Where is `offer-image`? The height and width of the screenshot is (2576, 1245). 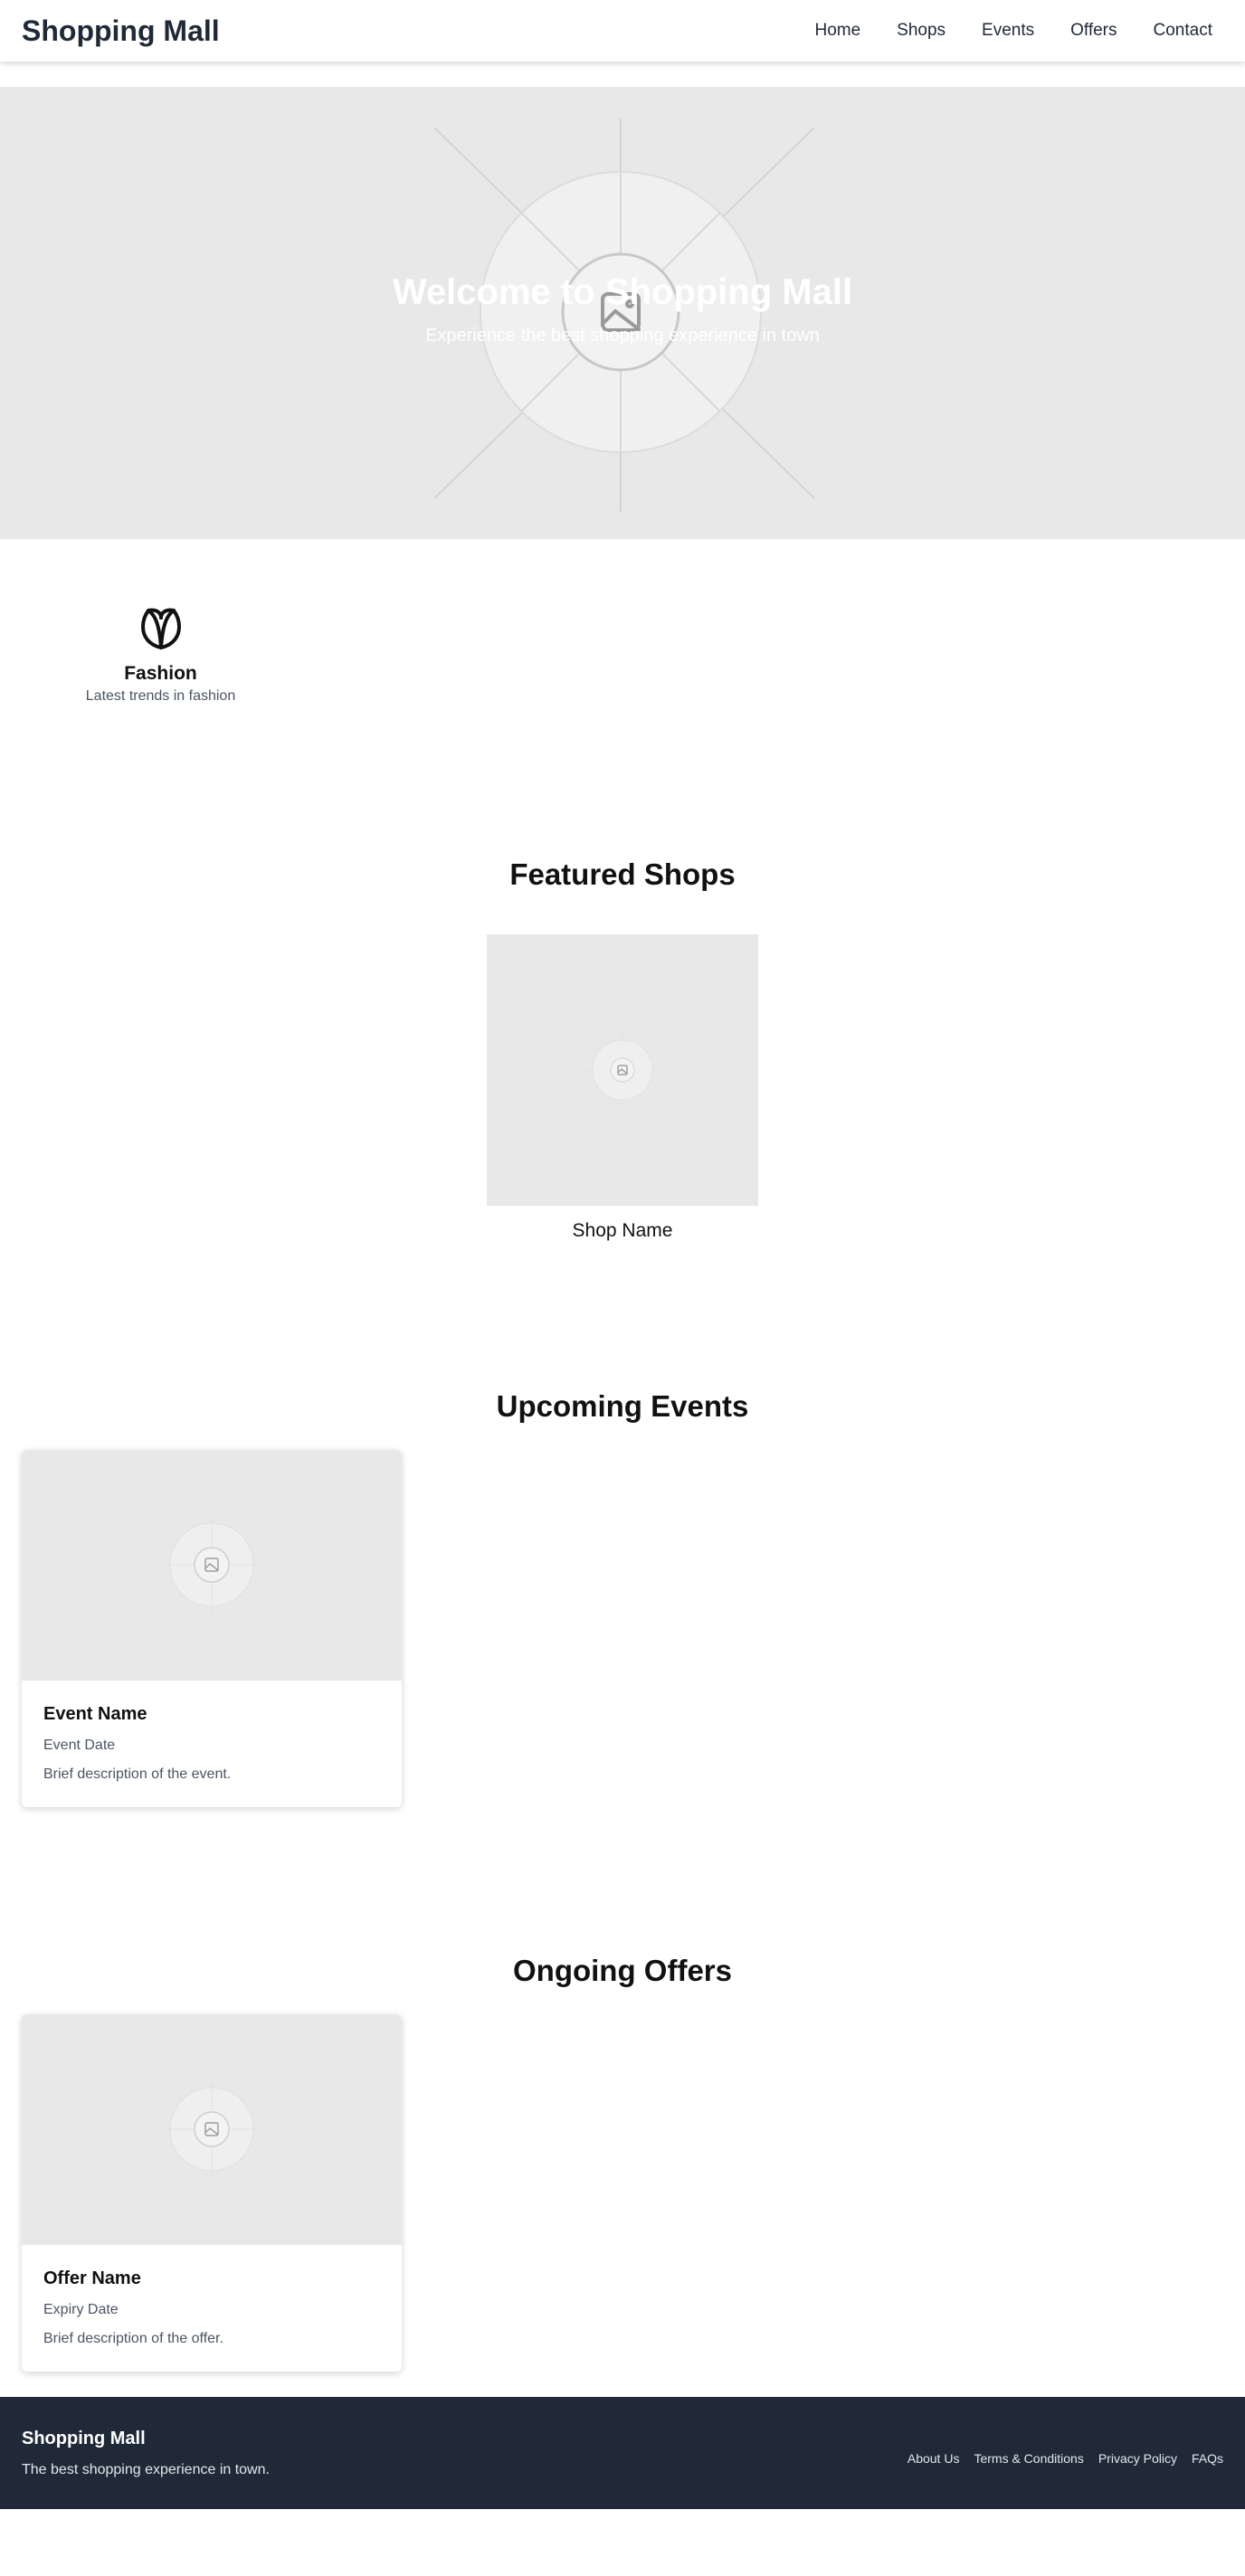 offer-image is located at coordinates (212, 2129).